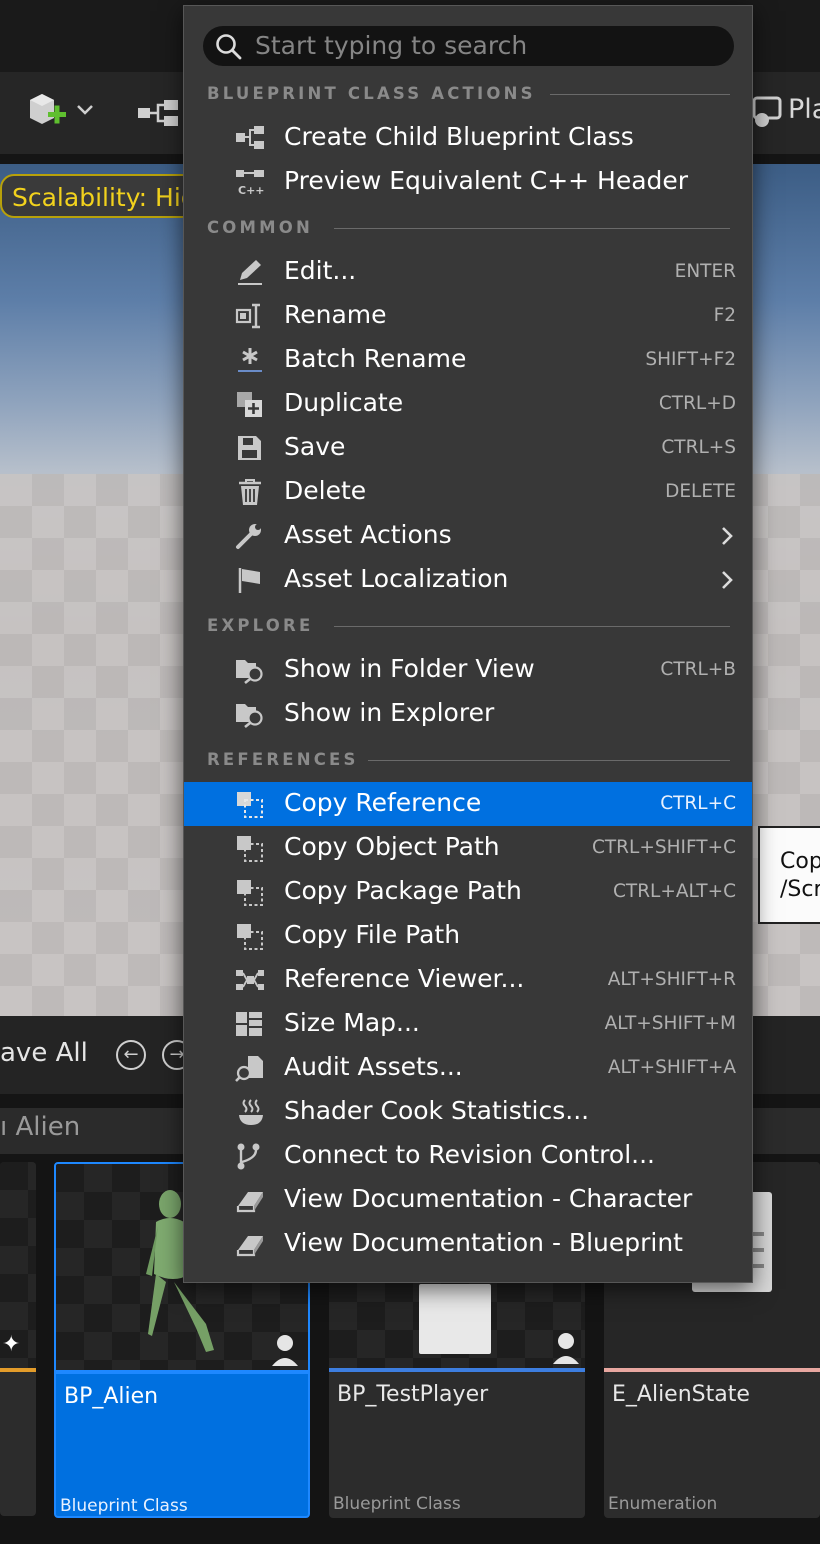 The width and height of the screenshot is (820, 1544). What do you see at coordinates (250, 182) in the screenshot?
I see `cpp-header-icon: C++` at bounding box center [250, 182].